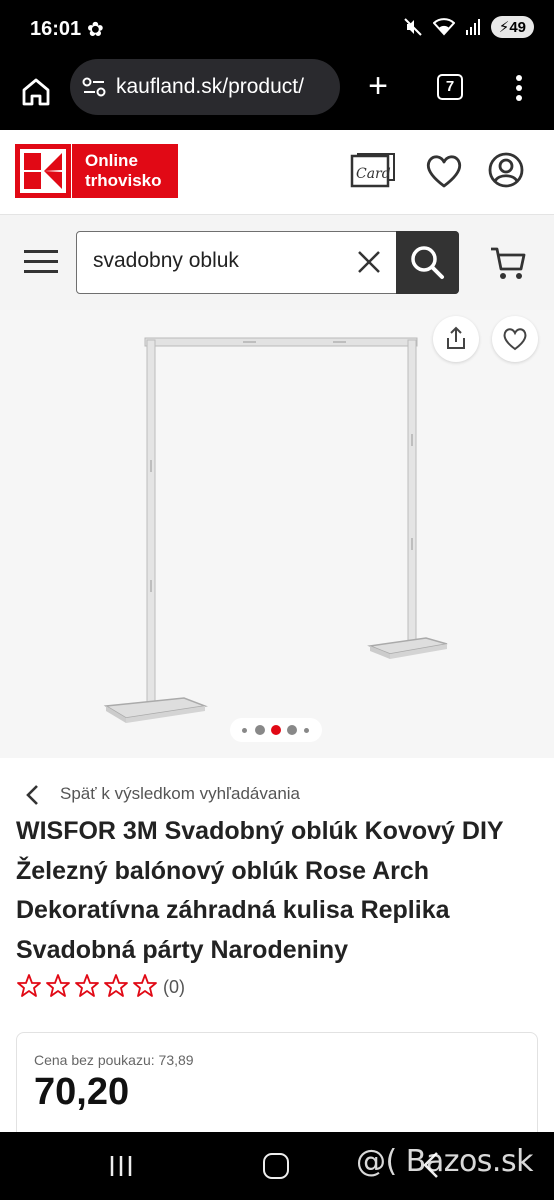  What do you see at coordinates (42, 262) in the screenshot?
I see `menu-icon` at bounding box center [42, 262].